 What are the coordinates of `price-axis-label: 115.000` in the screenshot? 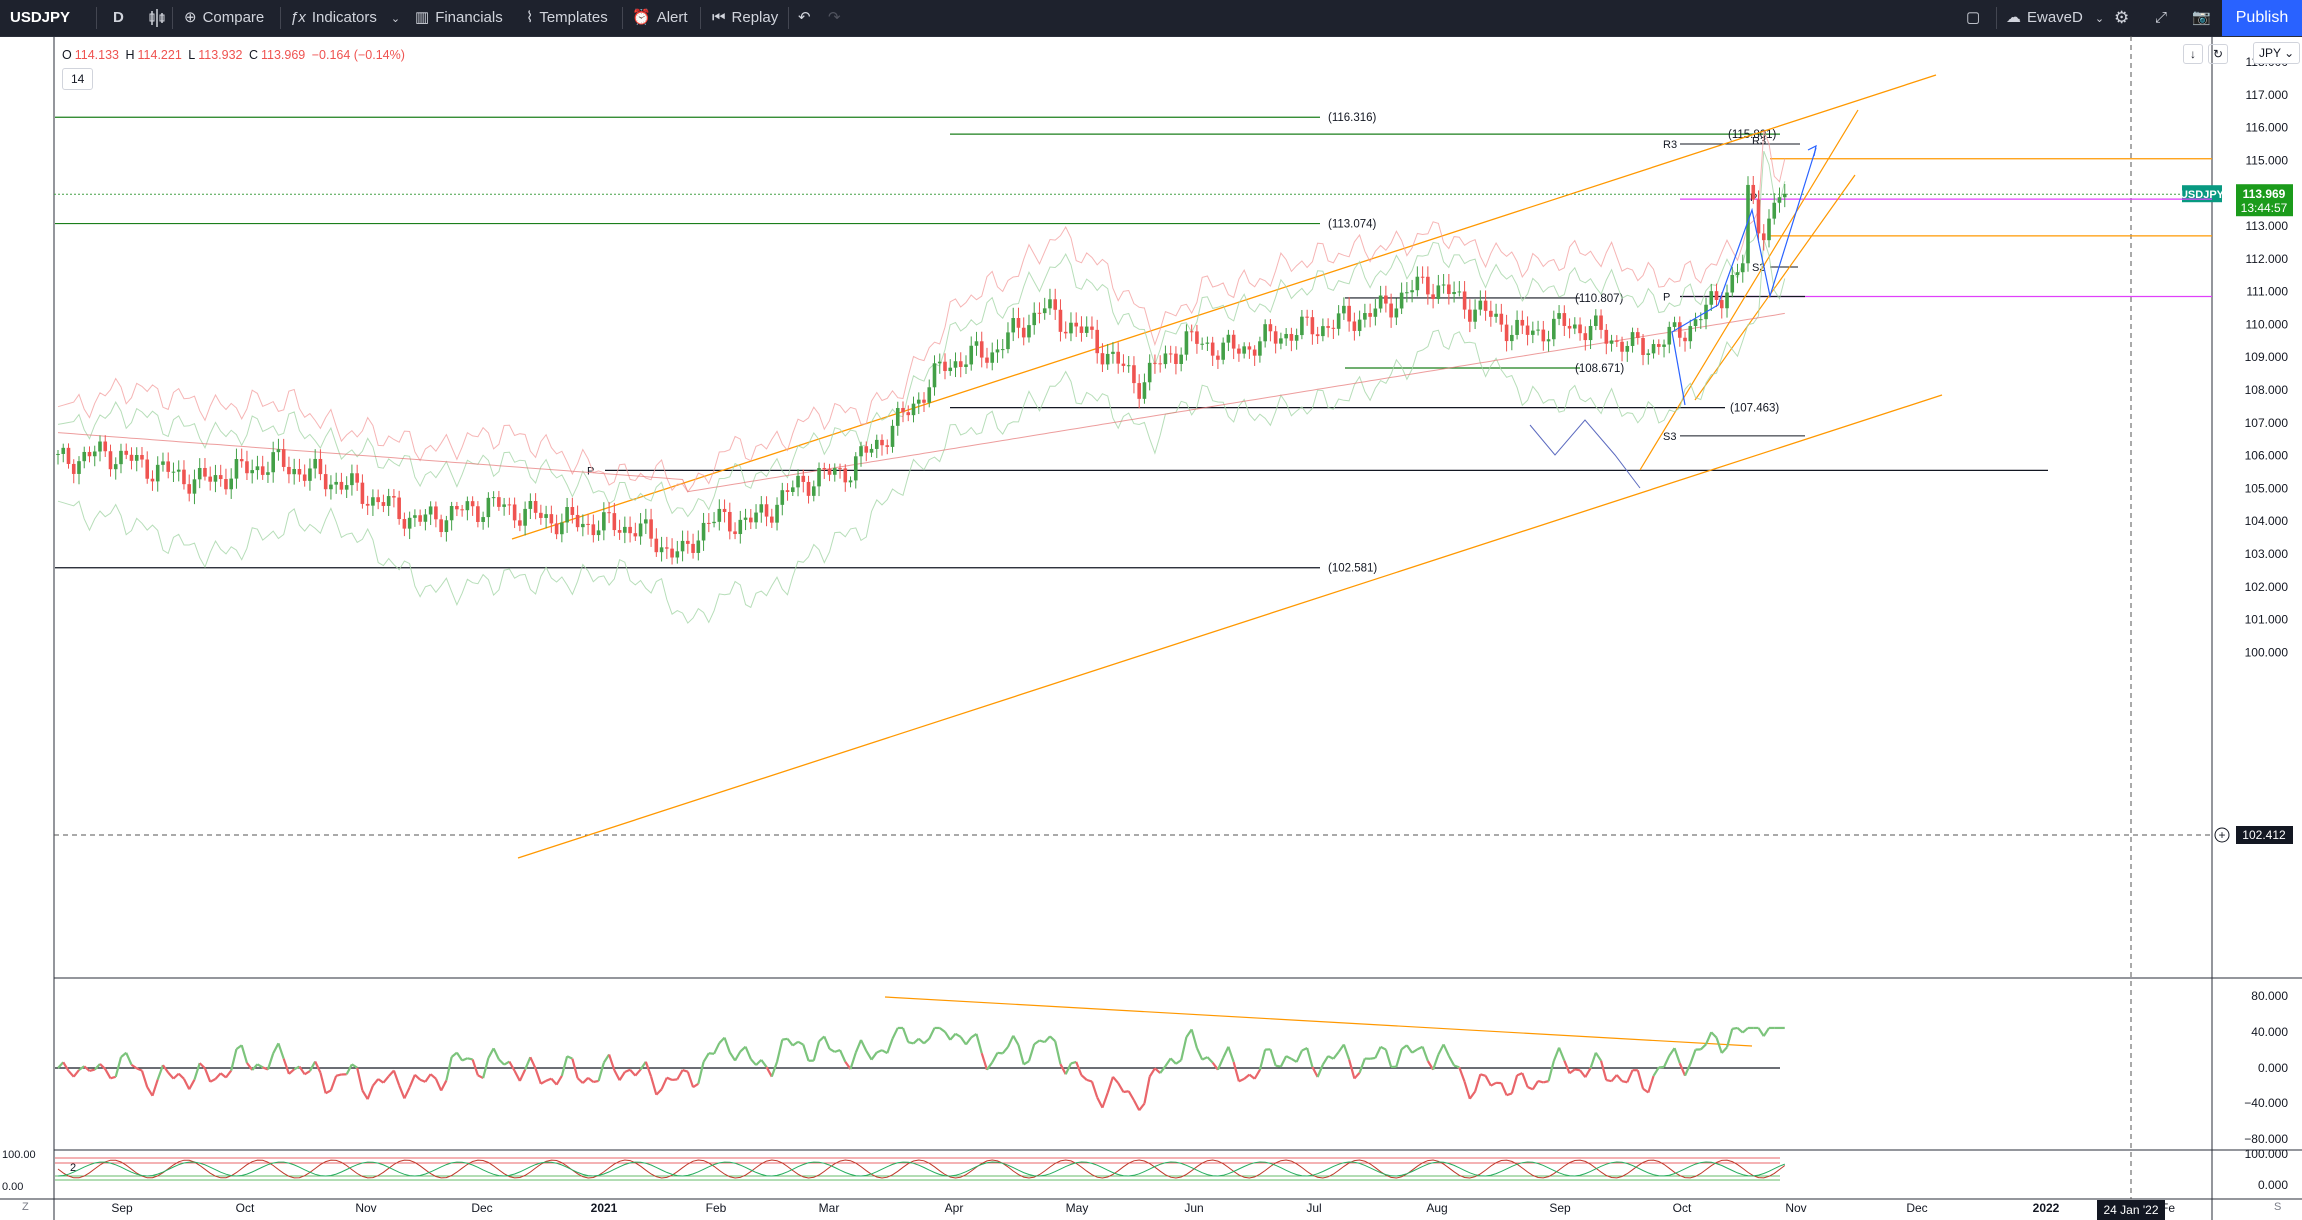 It's located at (2267, 160).